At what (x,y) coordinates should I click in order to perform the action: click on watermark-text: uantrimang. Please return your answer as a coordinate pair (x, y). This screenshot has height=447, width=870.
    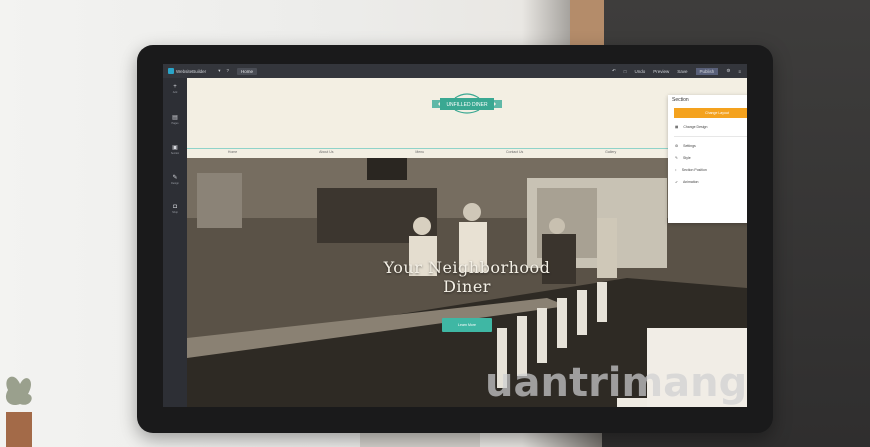
    Looking at the image, I should click on (616, 383).